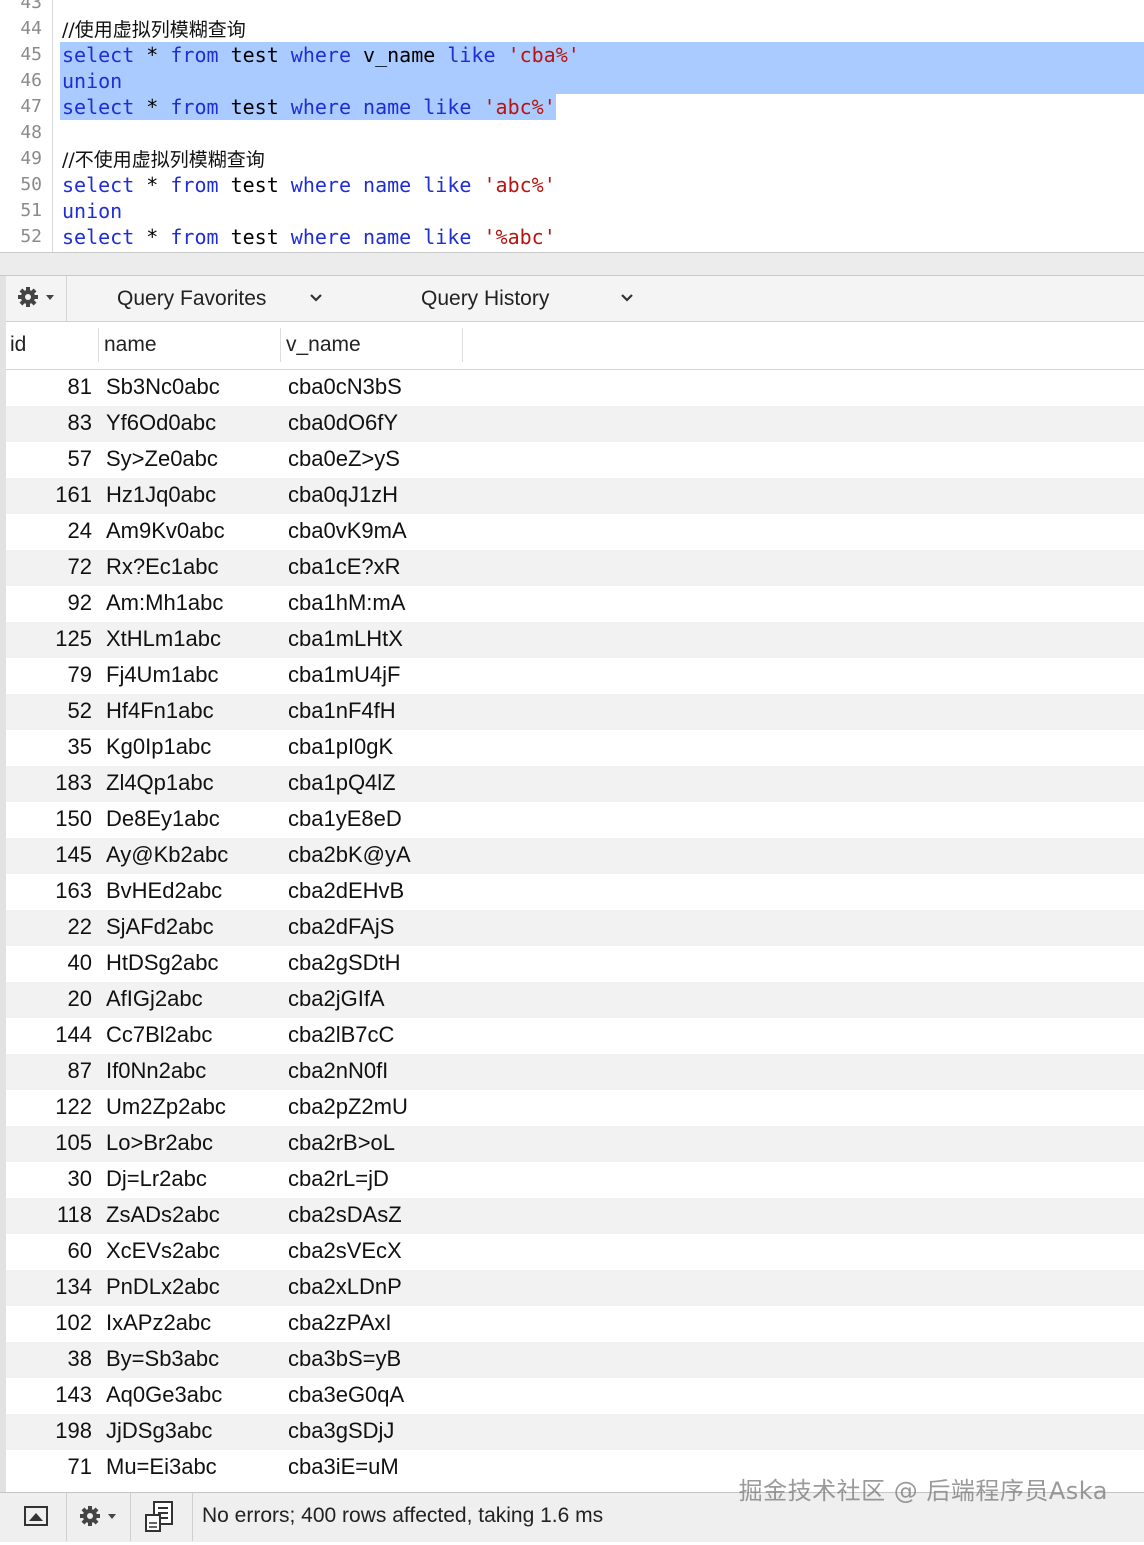  What do you see at coordinates (575, 748) in the screenshot?
I see `table-row: 35 Kg0Ip1abc cba1pI0gK` at bounding box center [575, 748].